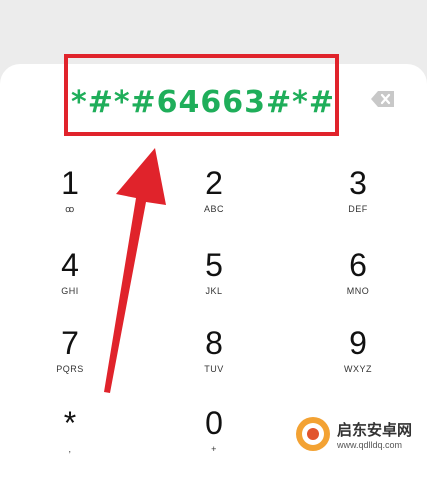 The image size is (427, 484). Describe the element at coordinates (70, 265) in the screenshot. I see `key-4-digit: 4` at that location.